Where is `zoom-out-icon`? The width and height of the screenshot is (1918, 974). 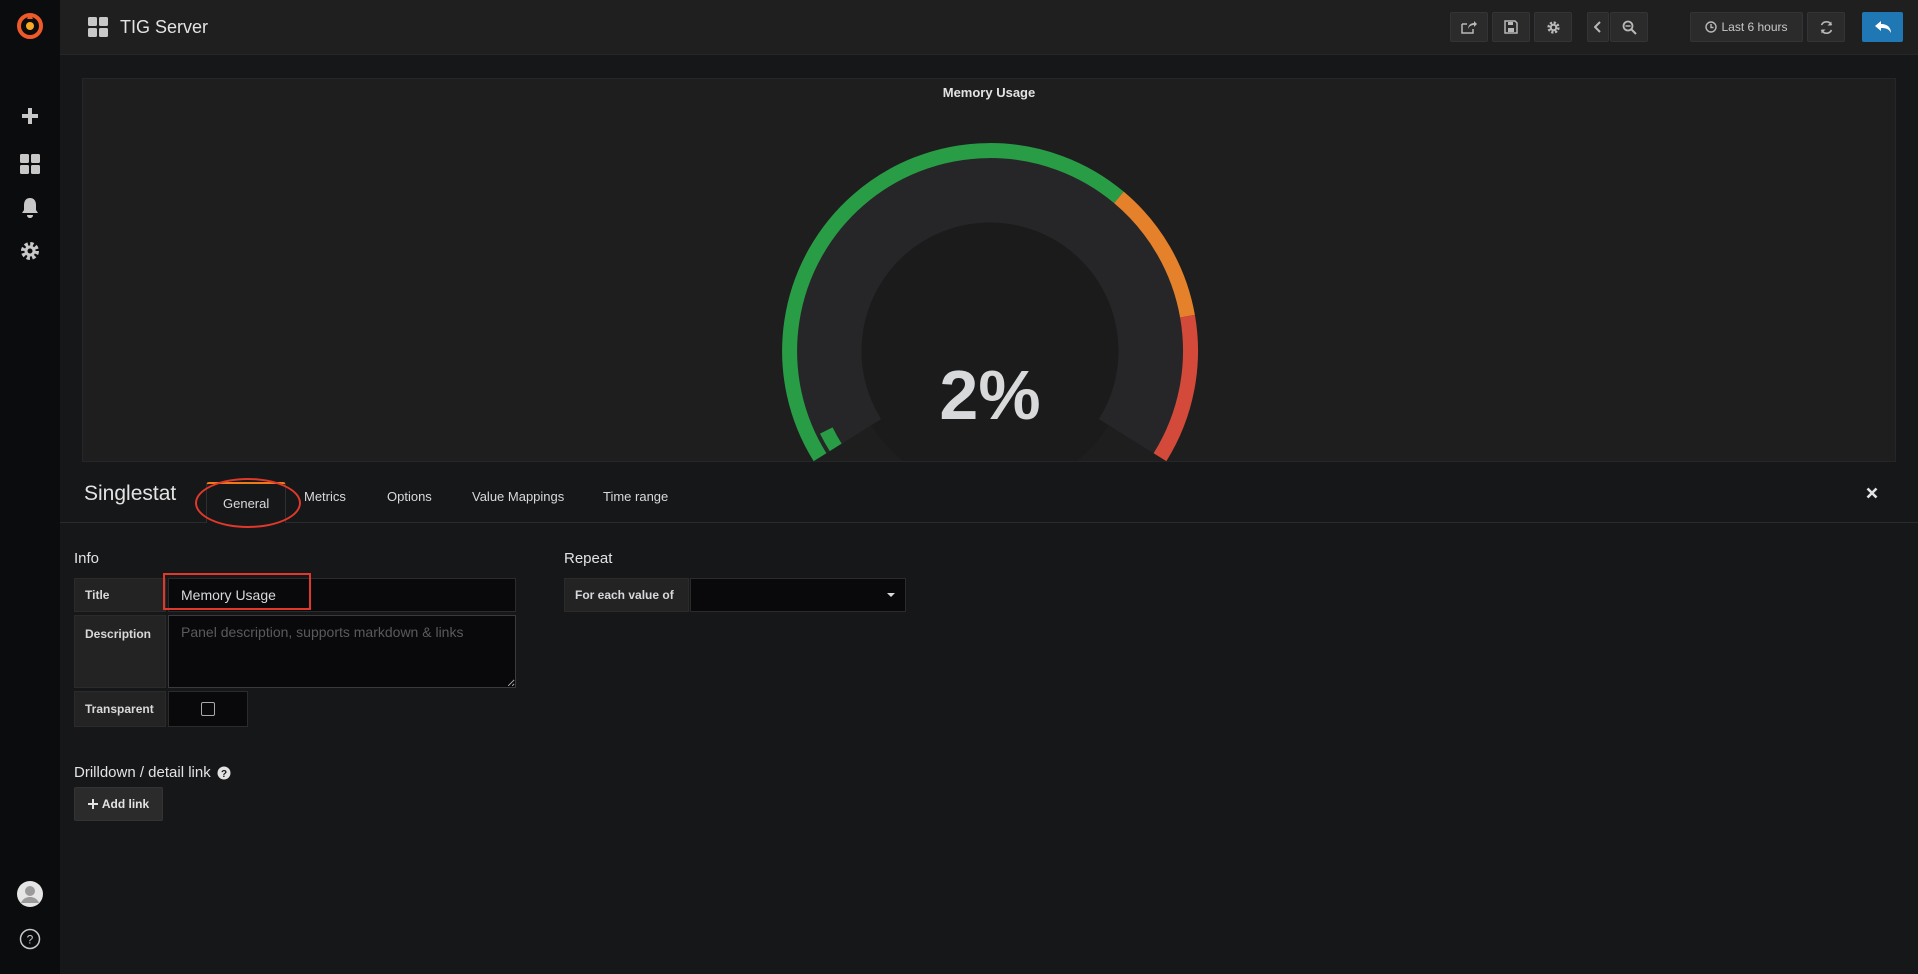 zoom-out-icon is located at coordinates (1629, 27).